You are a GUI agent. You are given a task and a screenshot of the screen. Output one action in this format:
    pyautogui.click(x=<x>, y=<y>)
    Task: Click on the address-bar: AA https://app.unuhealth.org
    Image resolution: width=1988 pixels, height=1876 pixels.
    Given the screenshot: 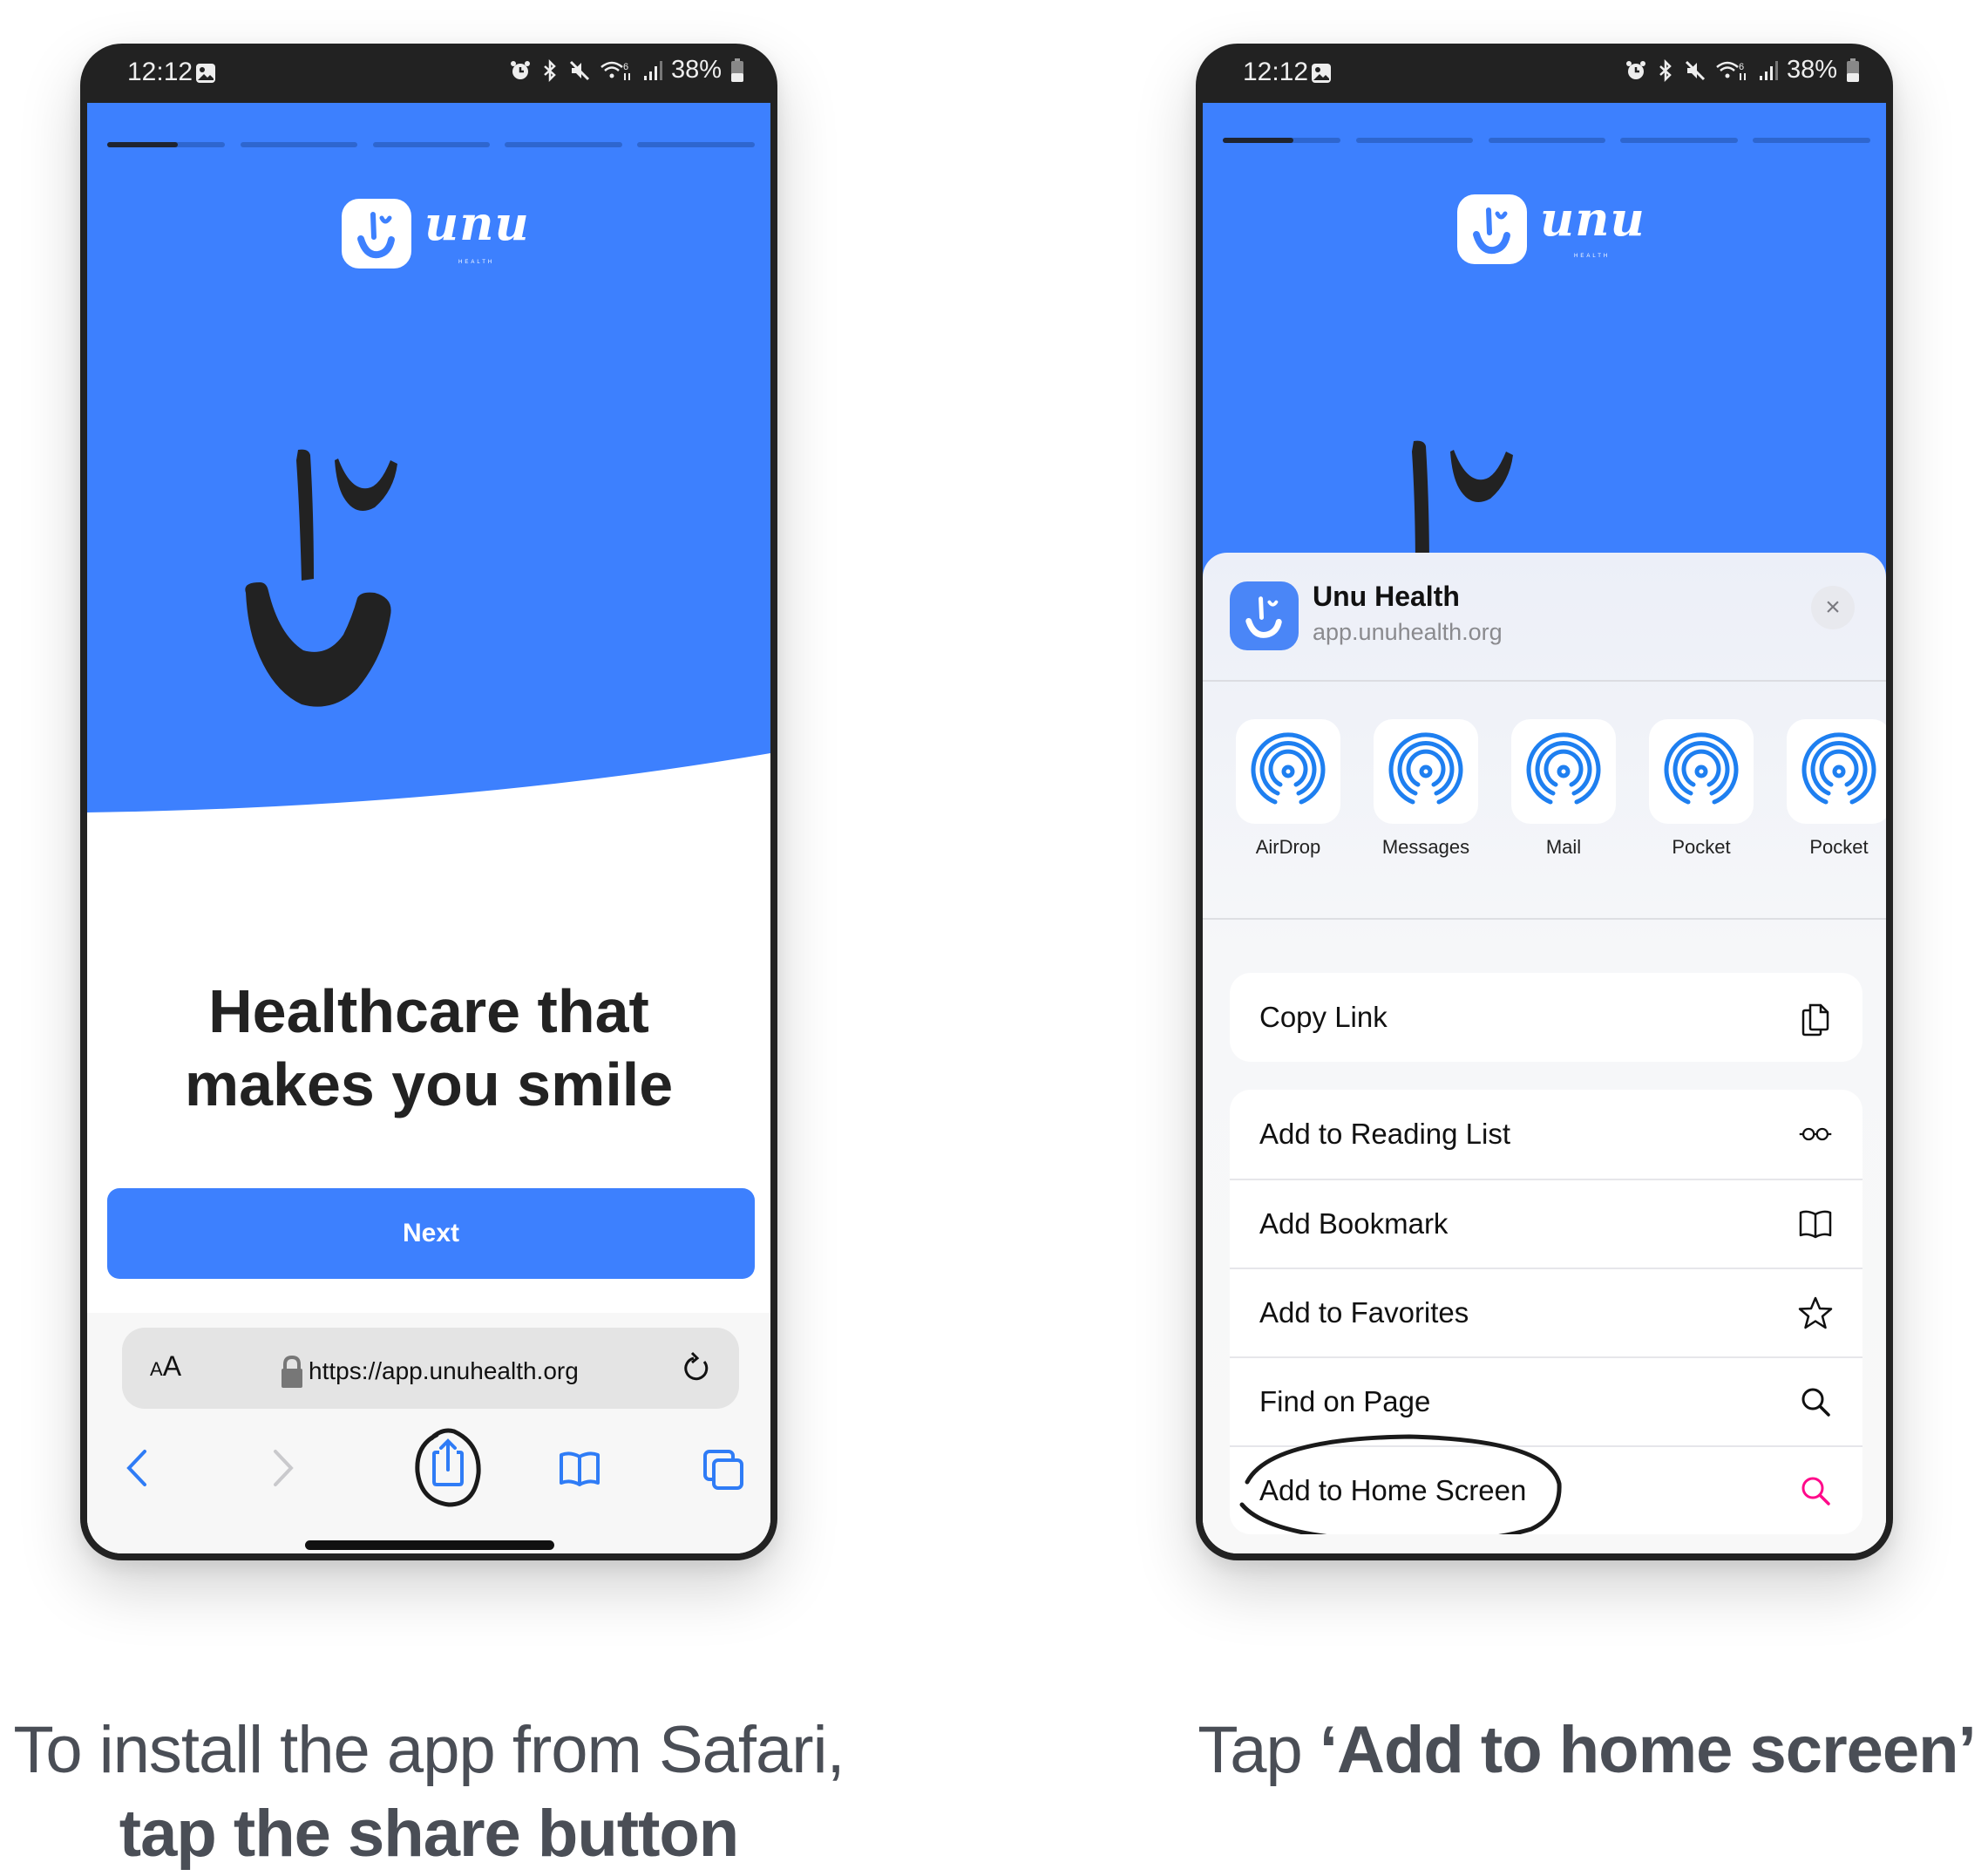 What is the action you would take?
    pyautogui.click(x=431, y=1368)
    